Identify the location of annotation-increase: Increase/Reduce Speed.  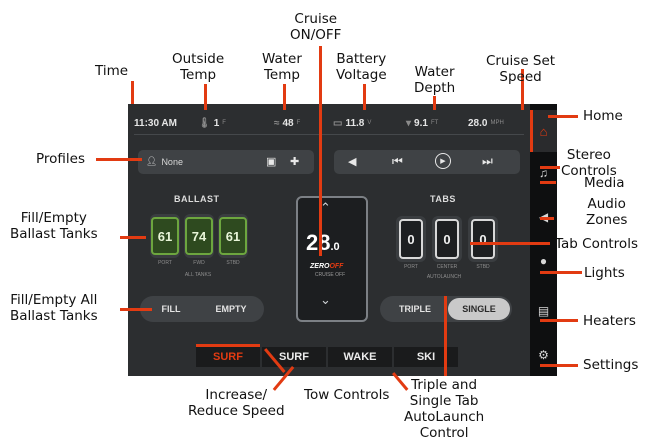
(236, 403).